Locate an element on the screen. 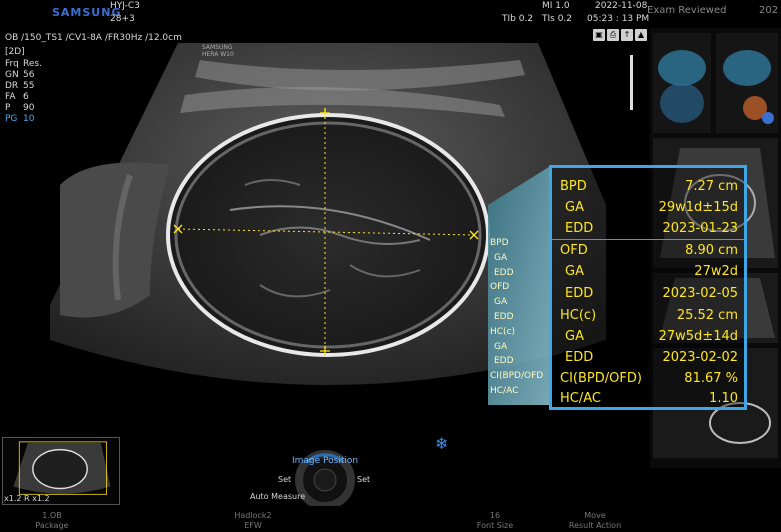  measurement-value: 2023-02-02 is located at coordinates (700, 357).